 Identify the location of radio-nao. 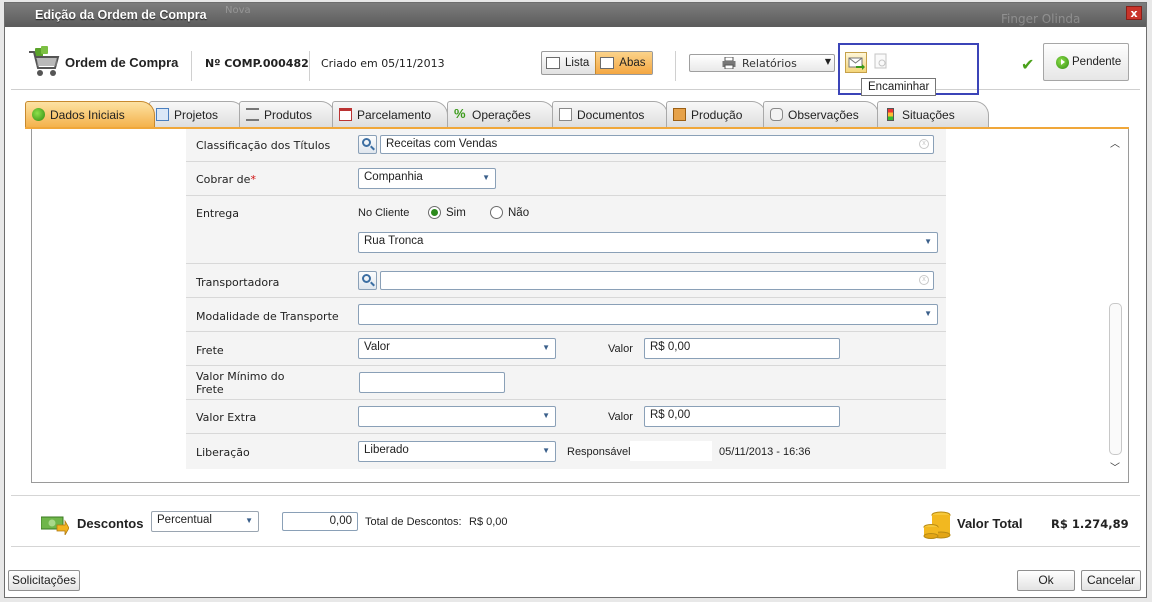
(496, 212).